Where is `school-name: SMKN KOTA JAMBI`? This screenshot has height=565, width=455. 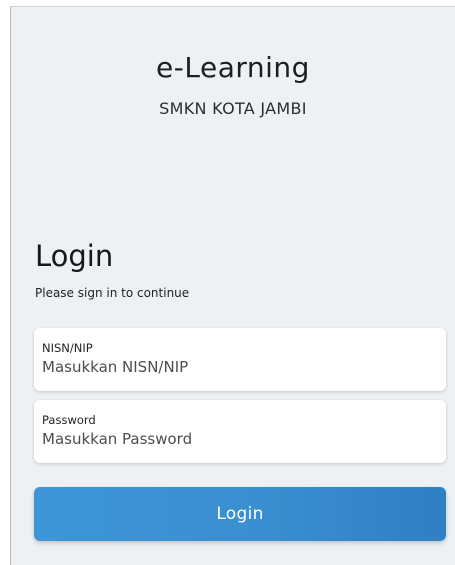
school-name: SMKN KOTA JAMBI is located at coordinates (233, 108).